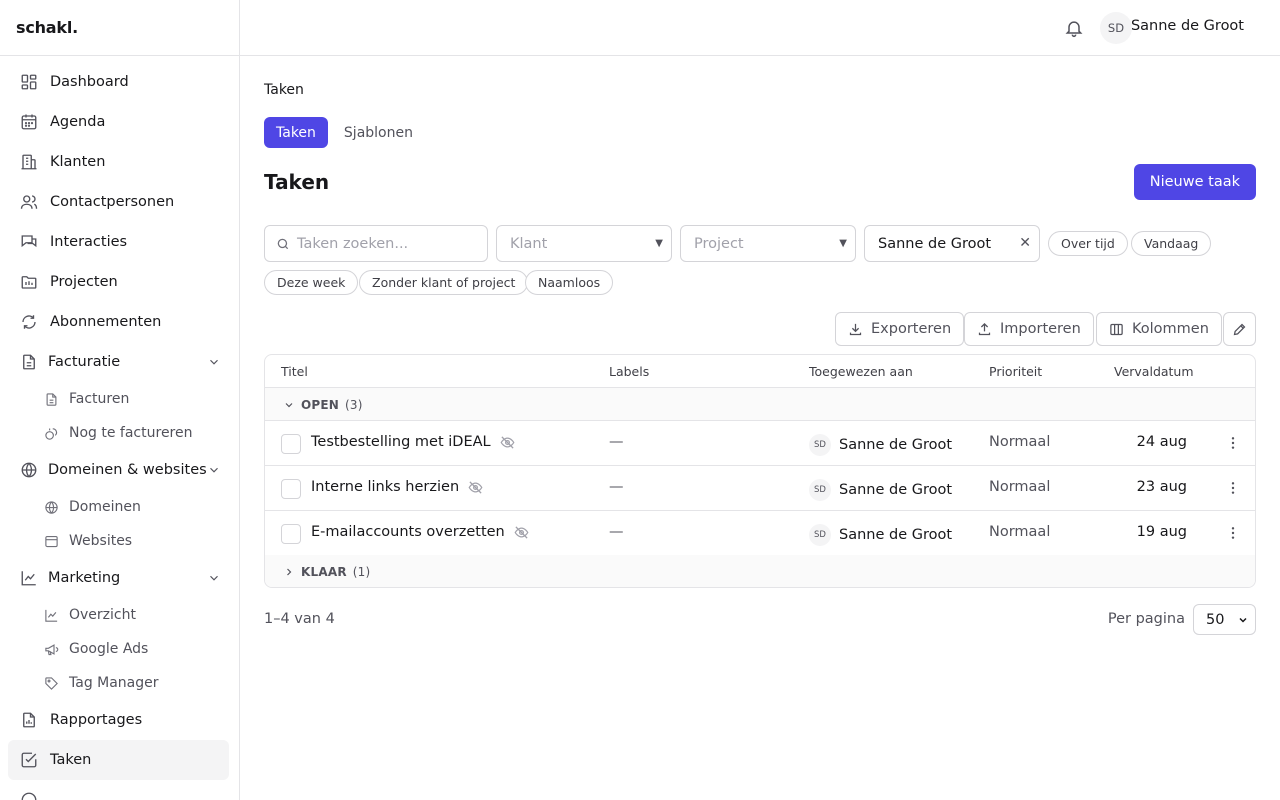 This screenshot has width=1280, height=800. What do you see at coordinates (112, 202) in the screenshot?
I see `sidebar-item-label: Contactpersonen` at bounding box center [112, 202].